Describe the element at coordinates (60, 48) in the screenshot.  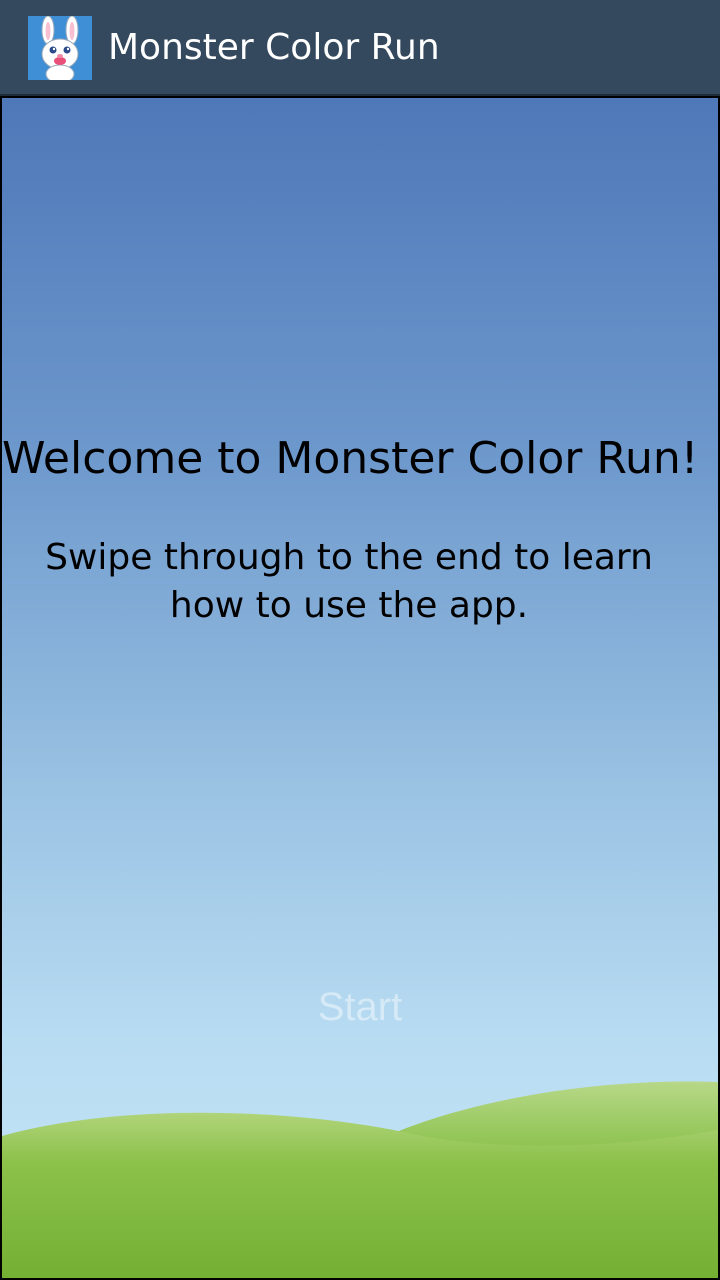
I see `bunny-app-icon` at that location.